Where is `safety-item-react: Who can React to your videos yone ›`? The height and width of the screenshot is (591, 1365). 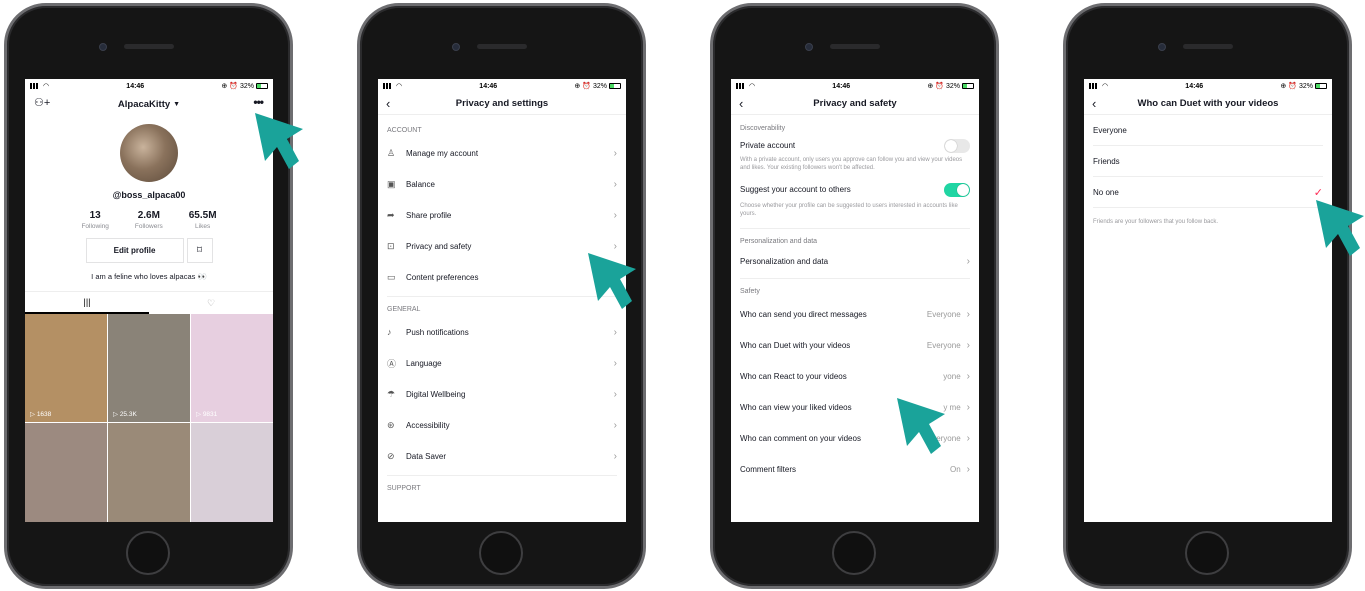
safety-item-react: Who can React to your videos yone › is located at coordinates (855, 376).